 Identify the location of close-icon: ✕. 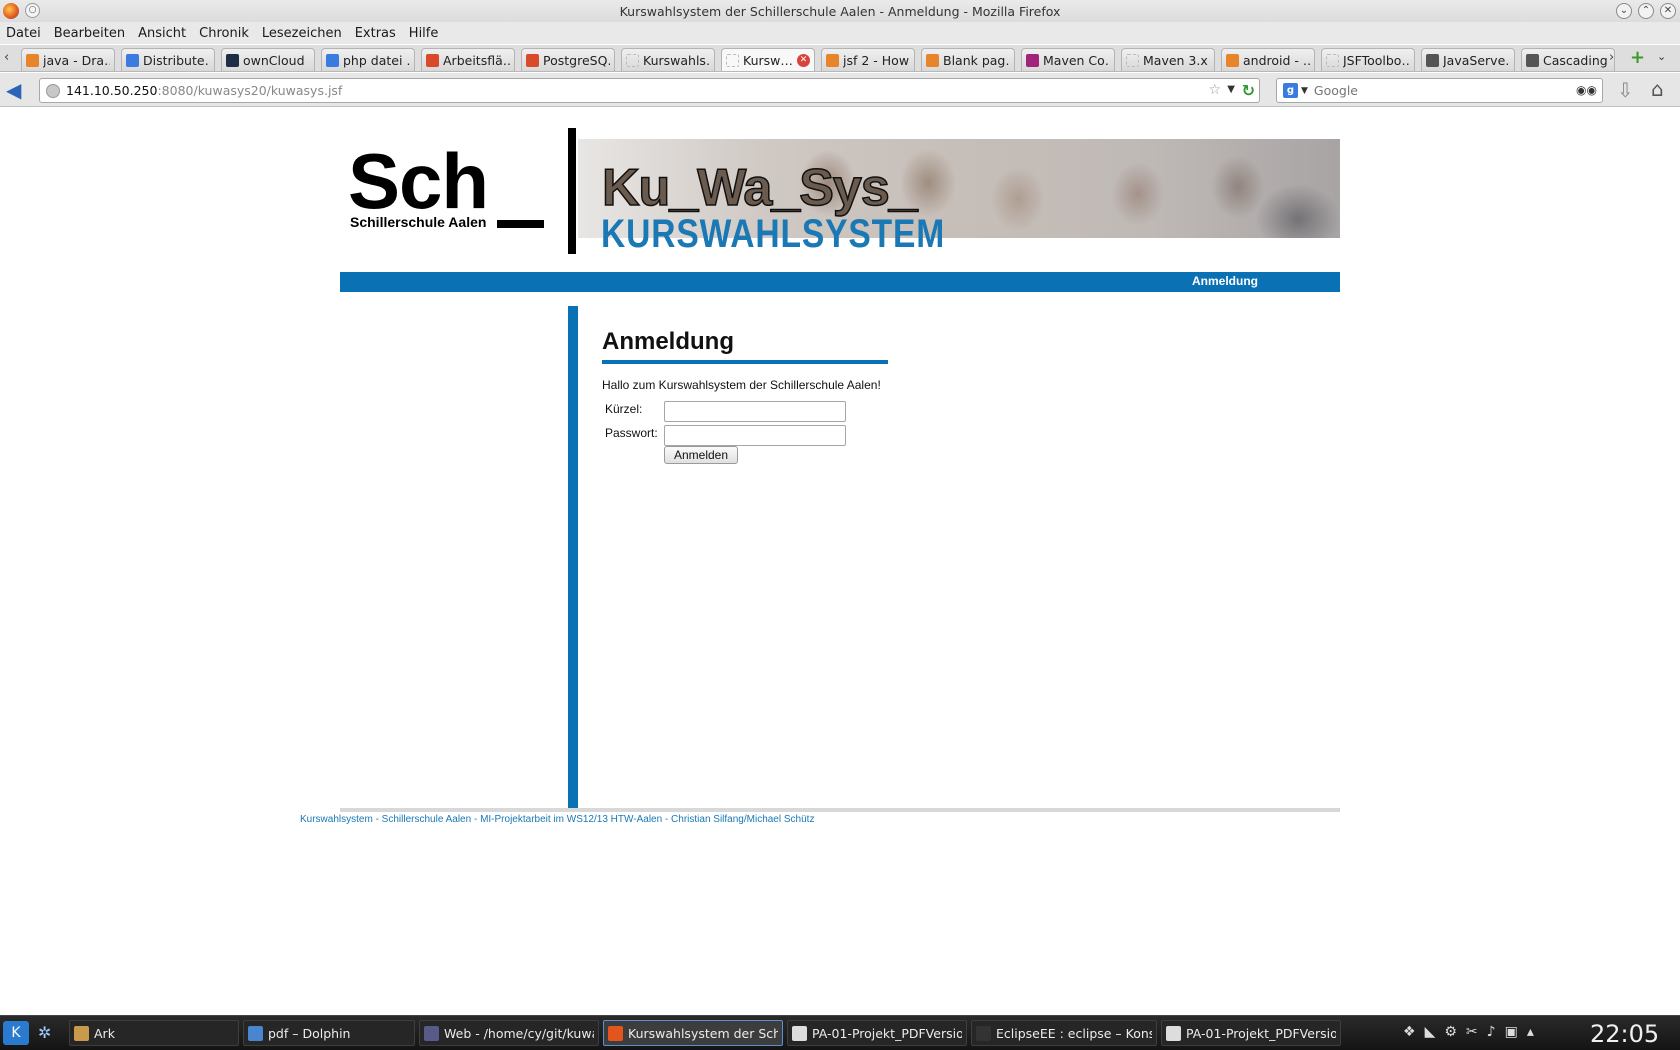
(1668, 11).